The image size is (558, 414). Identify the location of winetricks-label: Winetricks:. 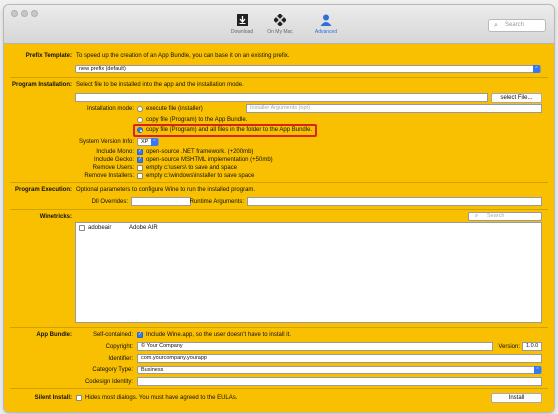
(55, 217).